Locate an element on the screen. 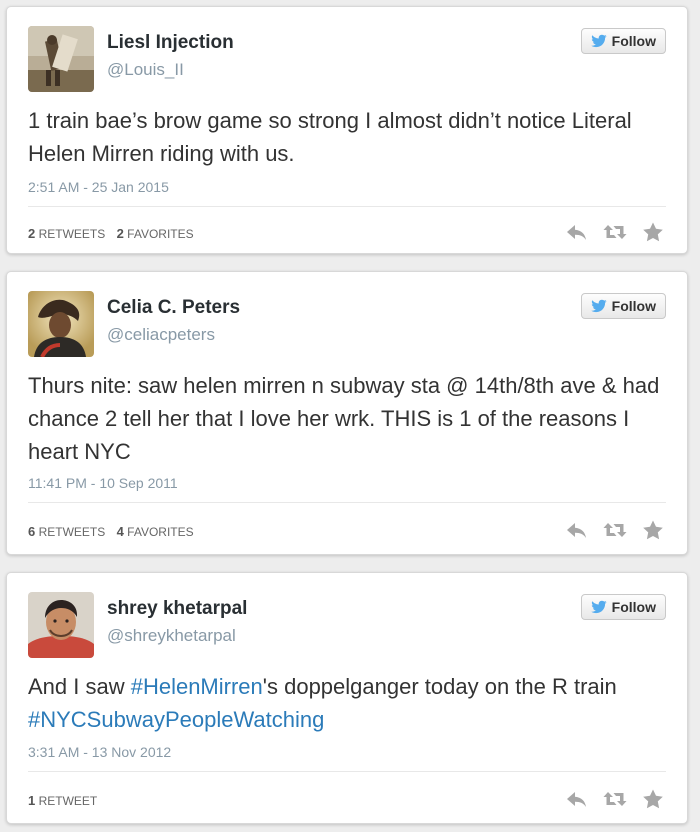 This screenshot has width=700, height=832. tweet-timestamp: 3:31 AM - 13 Nov 2012 is located at coordinates (99, 752).